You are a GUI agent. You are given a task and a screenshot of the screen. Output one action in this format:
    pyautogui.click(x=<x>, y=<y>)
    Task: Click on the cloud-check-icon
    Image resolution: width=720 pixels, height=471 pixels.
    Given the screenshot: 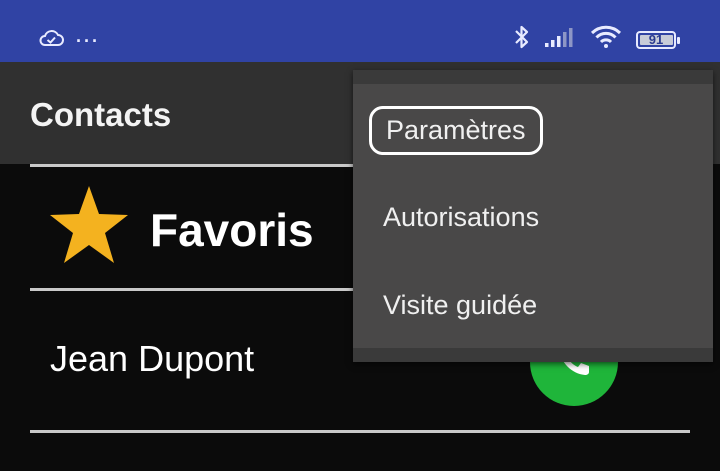 What is the action you would take?
    pyautogui.click(x=51, y=40)
    